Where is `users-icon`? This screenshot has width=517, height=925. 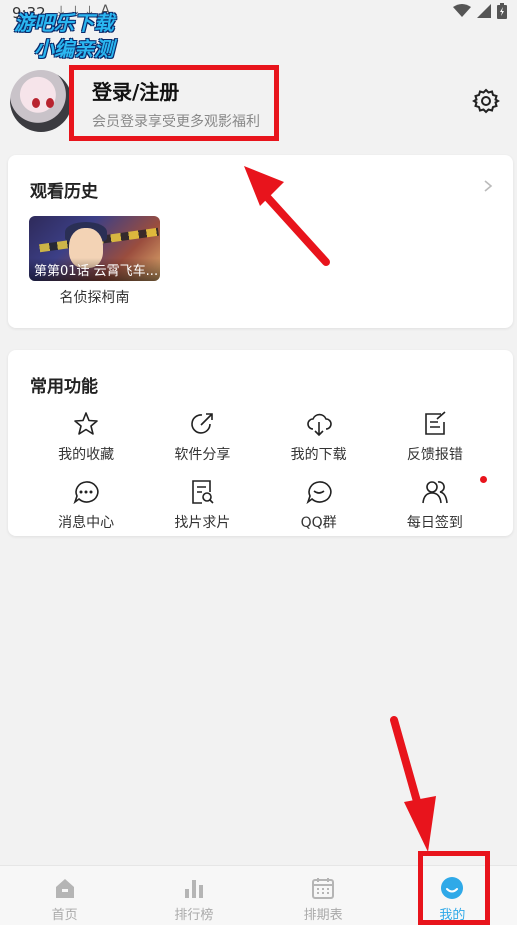 users-icon is located at coordinates (435, 492).